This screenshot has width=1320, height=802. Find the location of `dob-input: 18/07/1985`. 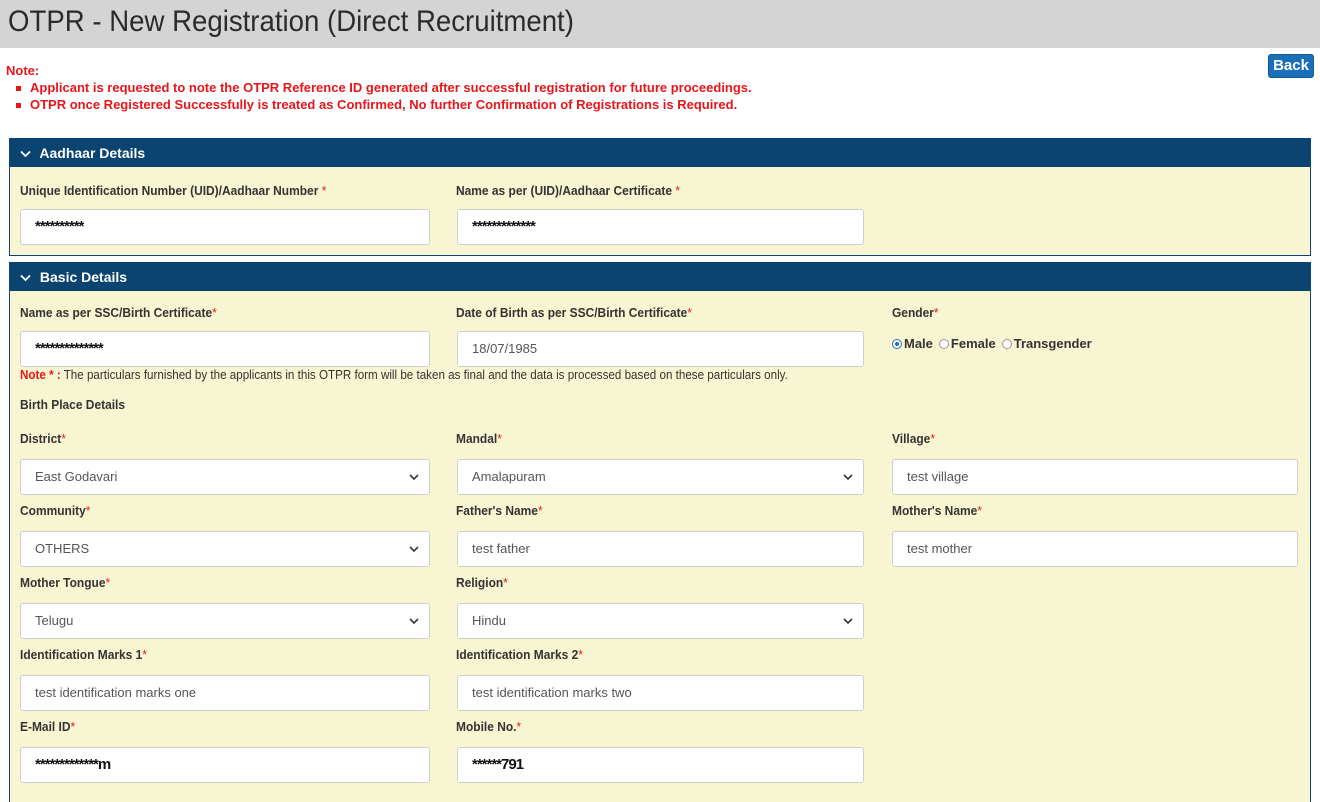

dob-input: 18/07/1985 is located at coordinates (660, 349).